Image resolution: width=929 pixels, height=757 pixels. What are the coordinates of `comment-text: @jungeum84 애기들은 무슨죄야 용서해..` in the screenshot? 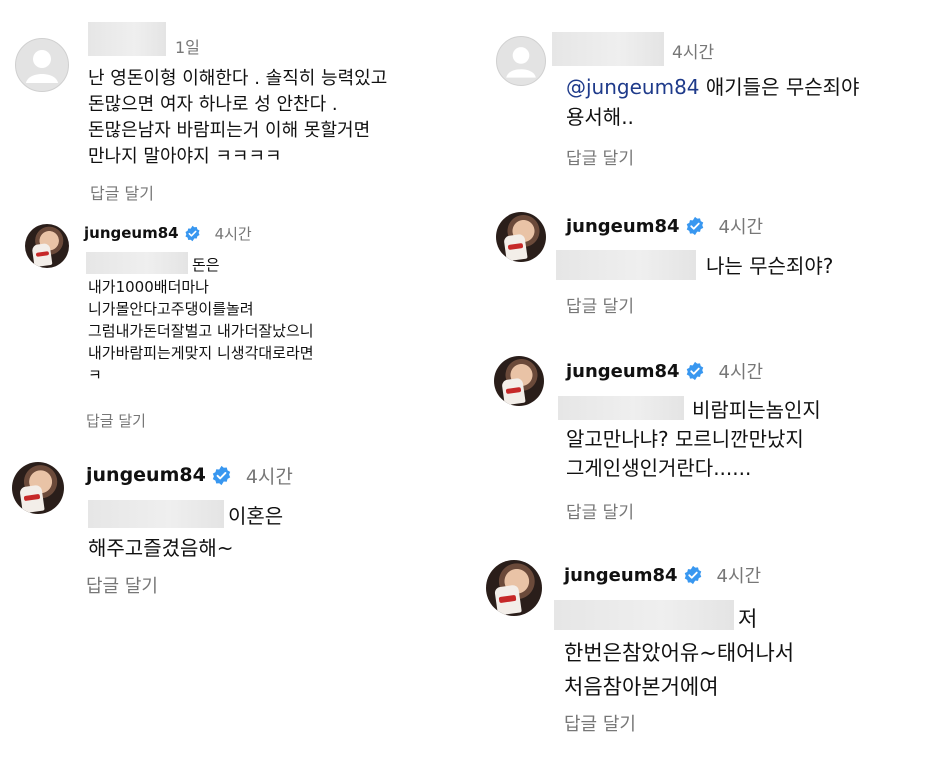 It's located at (712, 102).